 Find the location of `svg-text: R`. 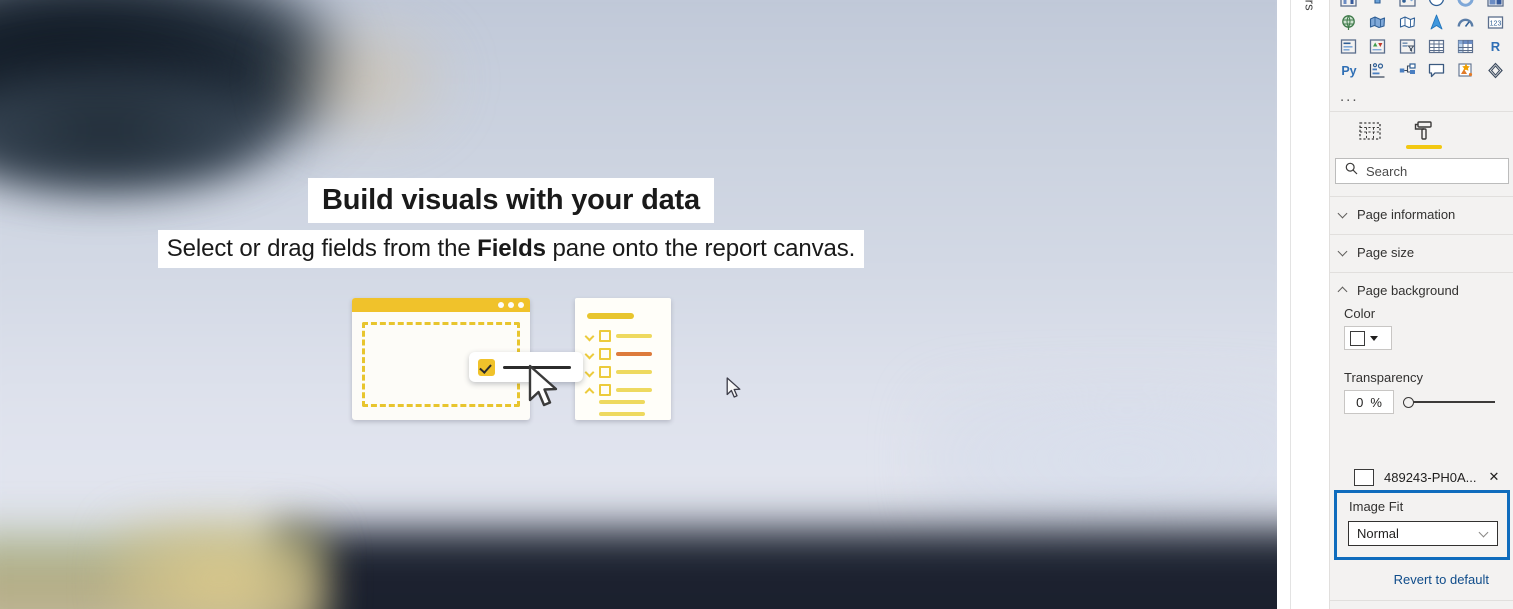

svg-text: R is located at coordinates (1496, 46).